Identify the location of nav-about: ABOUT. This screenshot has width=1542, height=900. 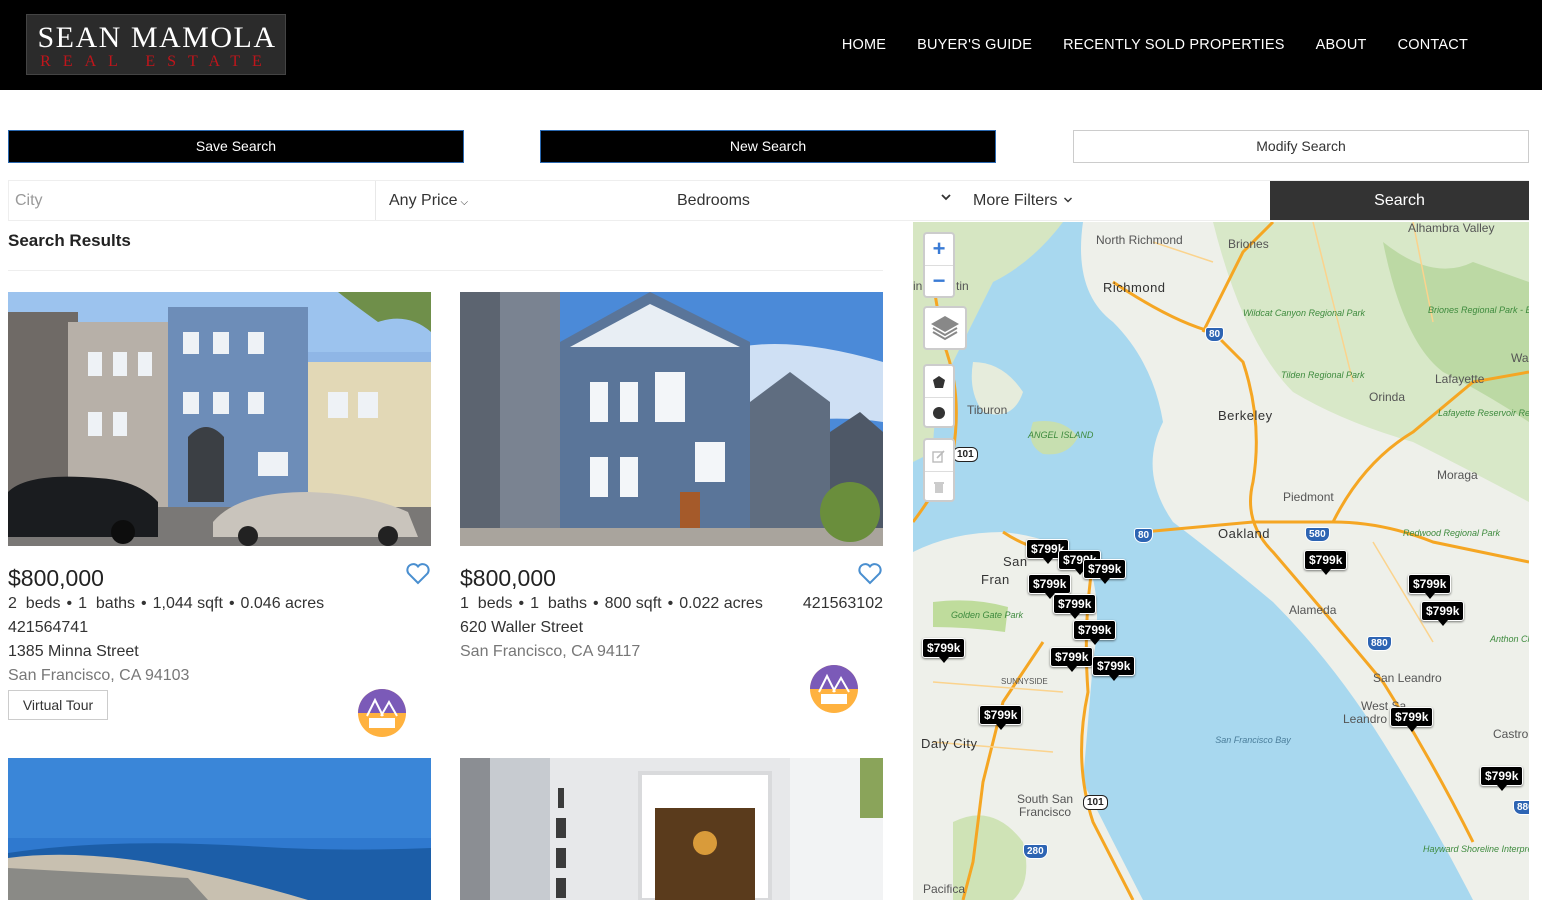
(1341, 45).